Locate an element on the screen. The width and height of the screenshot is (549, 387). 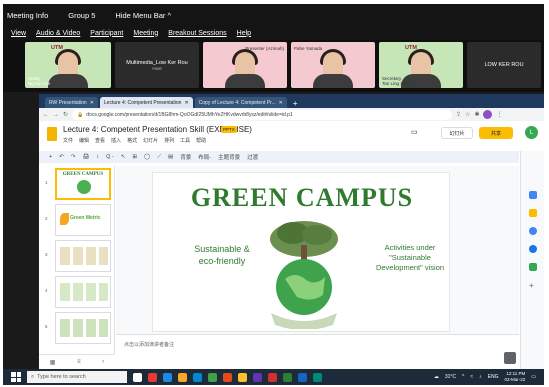
clock: 12:11 PM 03-Mar-22 is located at coordinates (515, 377).